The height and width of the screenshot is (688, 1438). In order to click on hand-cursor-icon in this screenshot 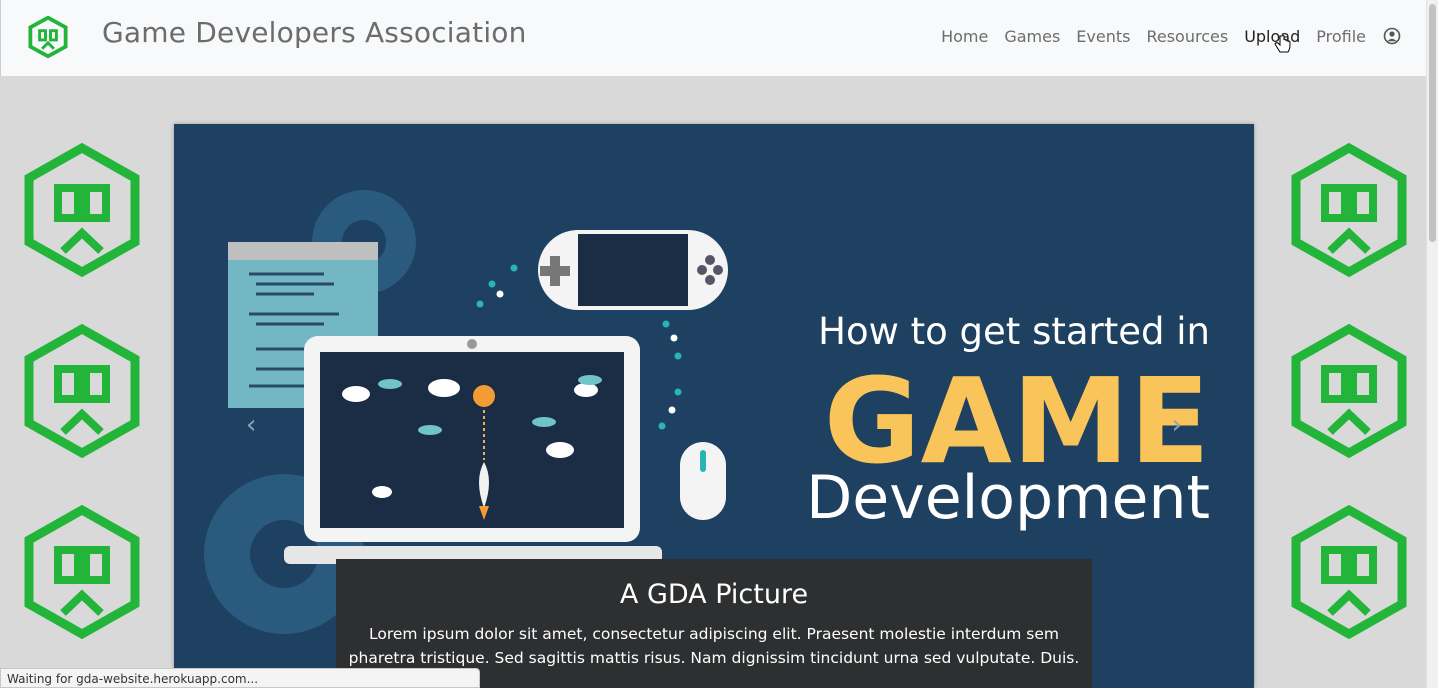, I will do `click(1282, 43)`.